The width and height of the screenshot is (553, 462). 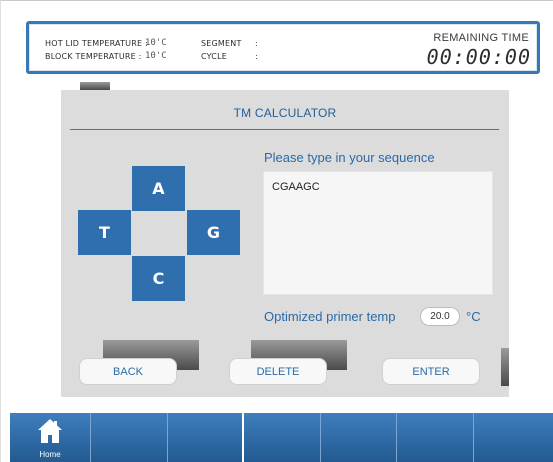 What do you see at coordinates (214, 56) in the screenshot?
I see `cycle-label: CYCLE` at bounding box center [214, 56].